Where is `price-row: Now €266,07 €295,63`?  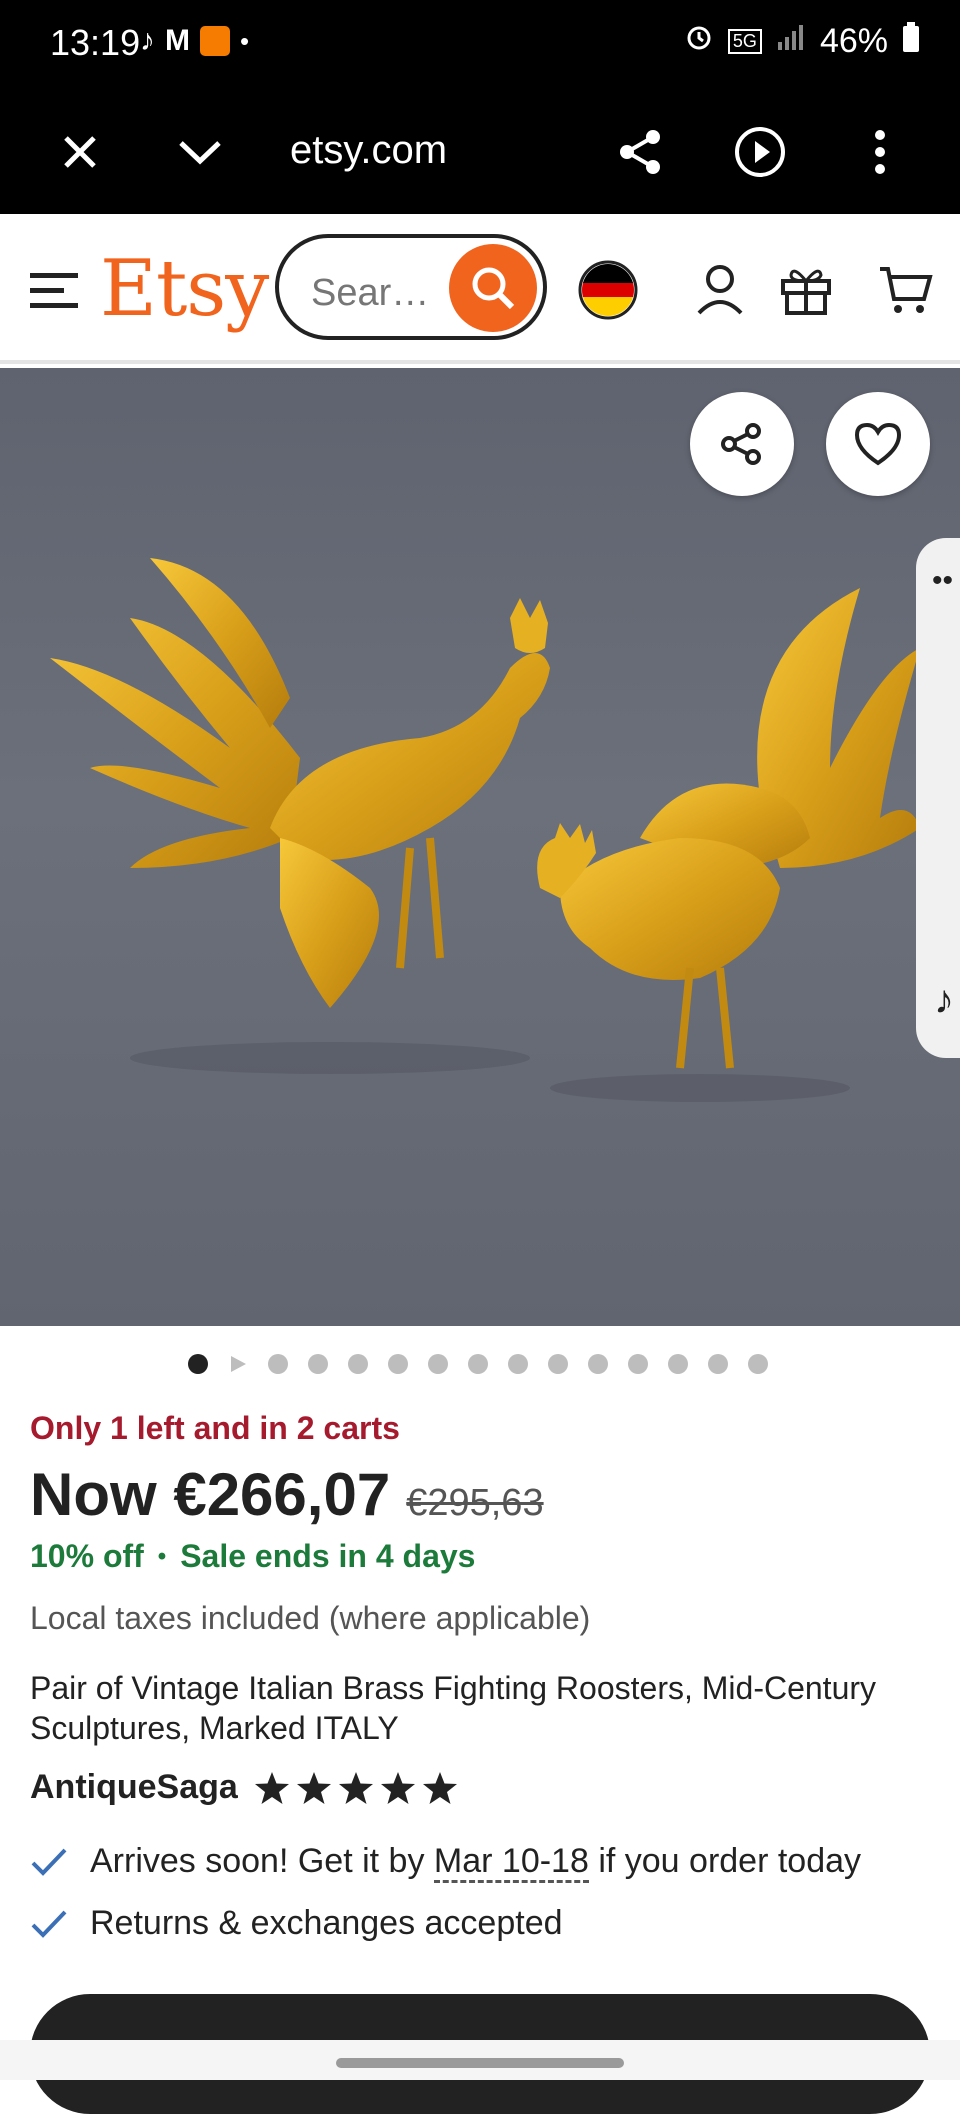 price-row: Now €266,07 €295,63 is located at coordinates (287, 1494).